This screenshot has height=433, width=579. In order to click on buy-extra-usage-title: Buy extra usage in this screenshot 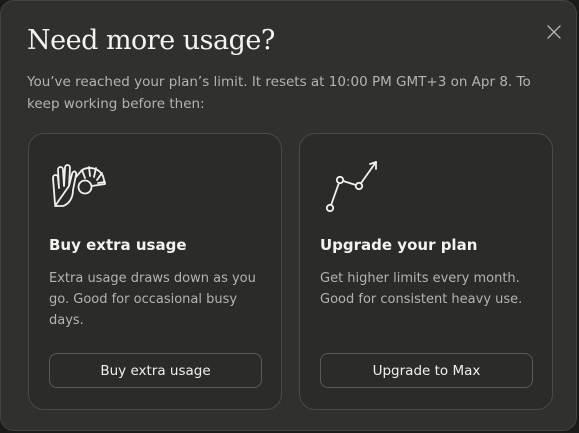, I will do `click(118, 245)`.